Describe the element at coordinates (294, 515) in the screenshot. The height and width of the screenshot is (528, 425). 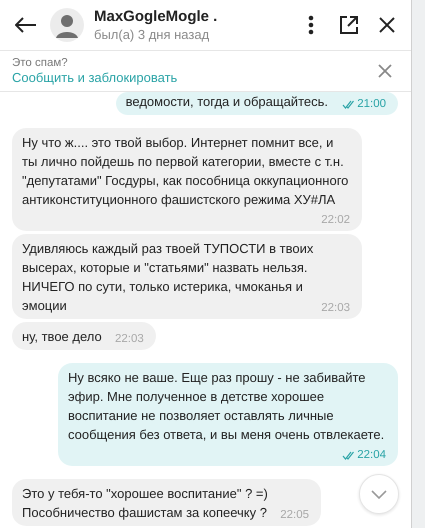
I see `message-time: 22:05` at that location.